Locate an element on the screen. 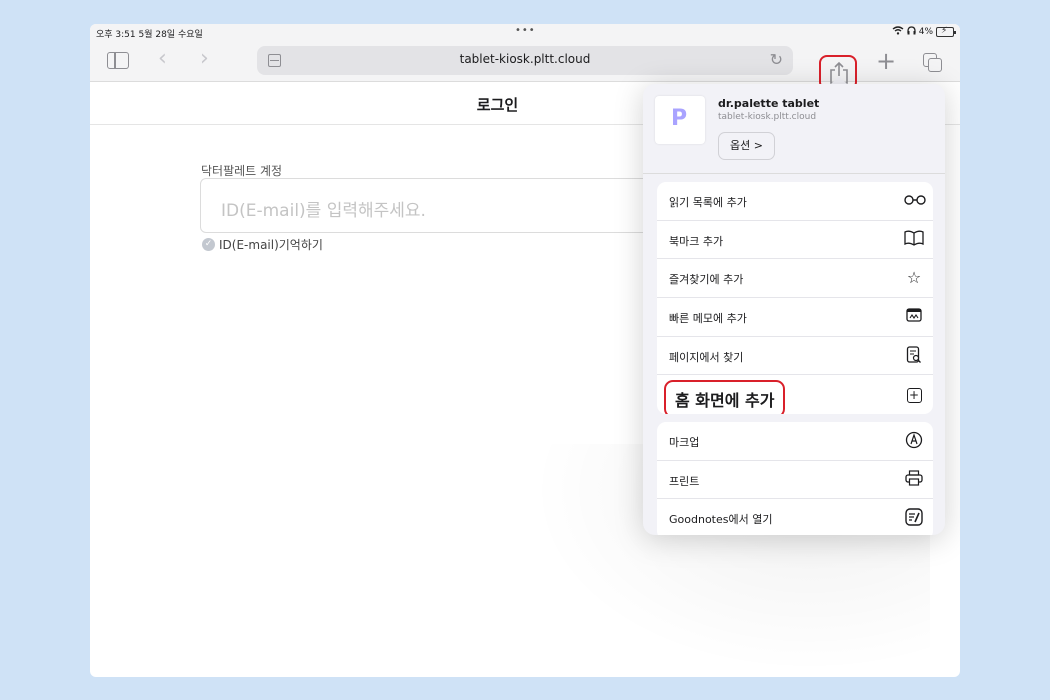 The image size is (1050, 700). url-text: tablet-kiosk.pltt.cloud is located at coordinates (525, 59).